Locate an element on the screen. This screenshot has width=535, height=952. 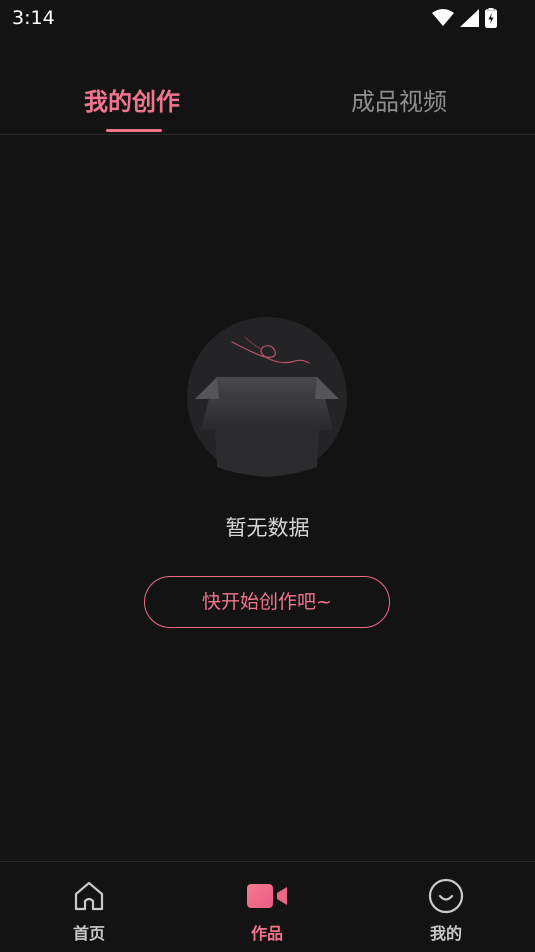
start-creating-button: 快开始创作吧~ is located at coordinates (267, 602).